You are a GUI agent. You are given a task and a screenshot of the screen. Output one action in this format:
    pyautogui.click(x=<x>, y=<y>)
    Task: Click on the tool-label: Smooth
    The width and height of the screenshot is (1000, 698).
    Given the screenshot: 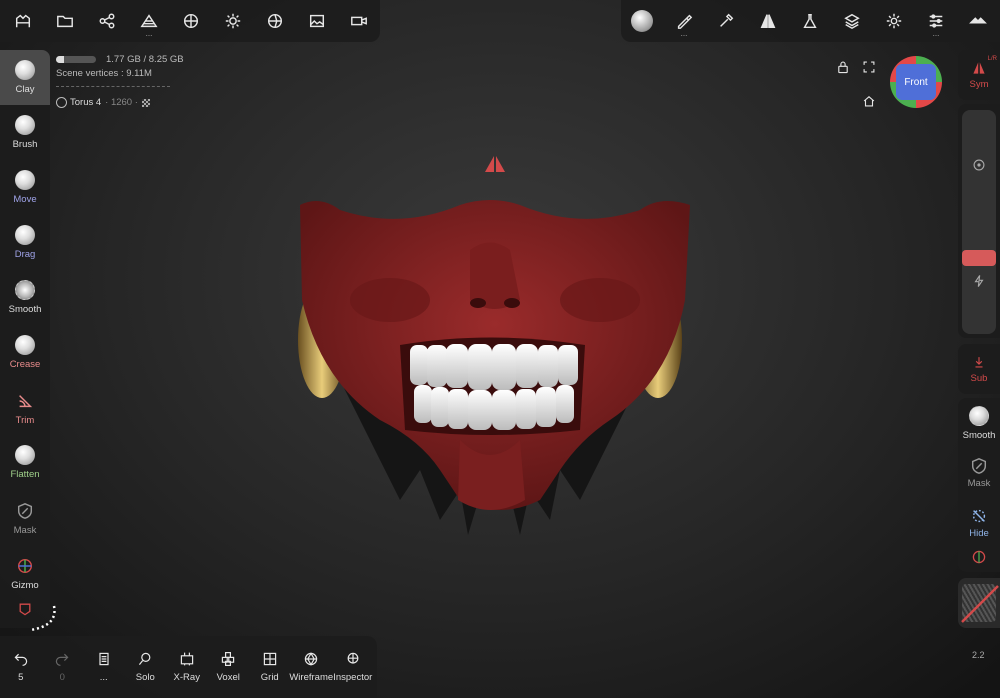 What is the action you would take?
    pyautogui.click(x=25, y=309)
    